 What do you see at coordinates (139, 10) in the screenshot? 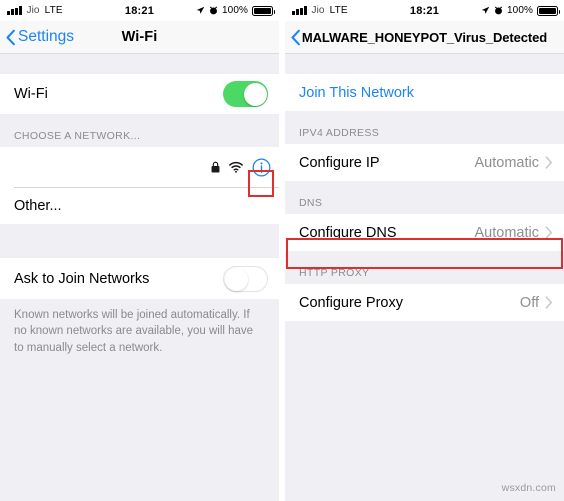
I see `status-bar-left: Jio LTE 18:21 100%` at bounding box center [139, 10].